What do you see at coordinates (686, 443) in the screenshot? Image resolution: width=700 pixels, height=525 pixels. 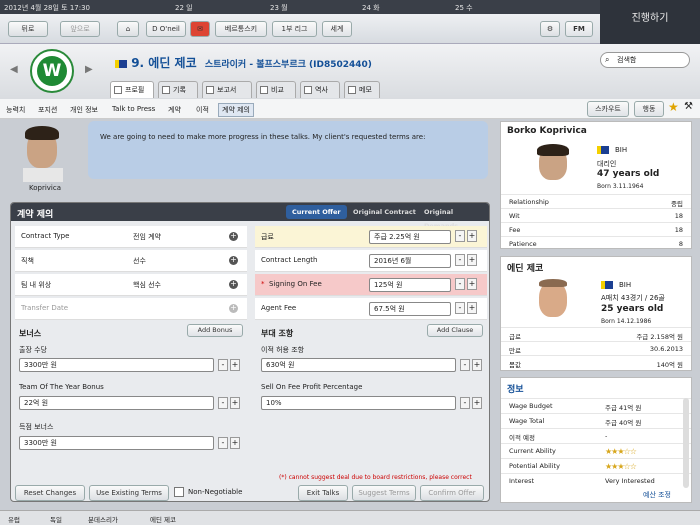 I see `scrollbar` at bounding box center [686, 443].